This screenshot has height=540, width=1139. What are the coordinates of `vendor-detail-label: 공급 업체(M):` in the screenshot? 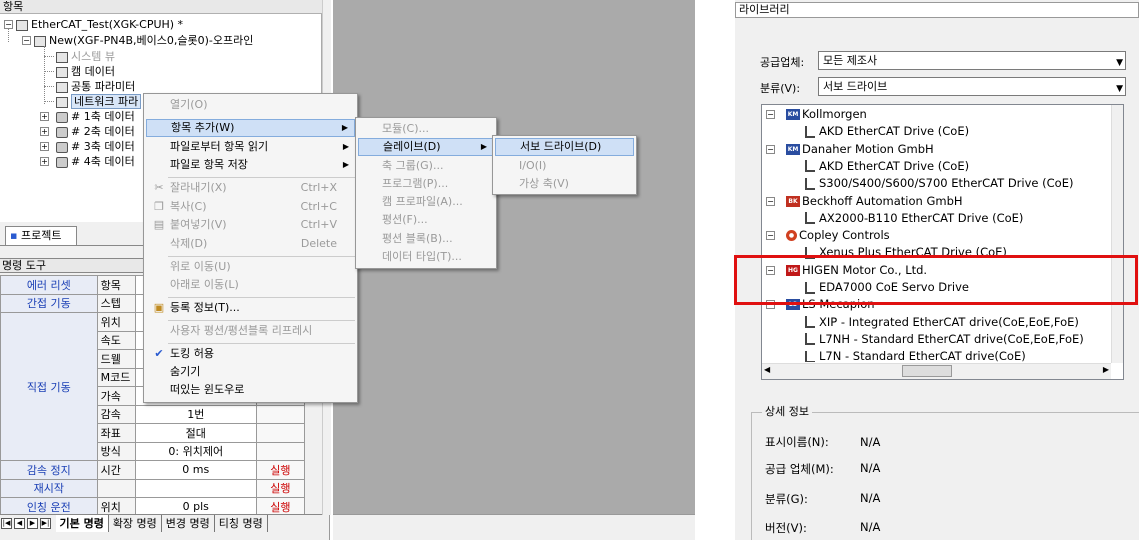 It's located at (799, 469).